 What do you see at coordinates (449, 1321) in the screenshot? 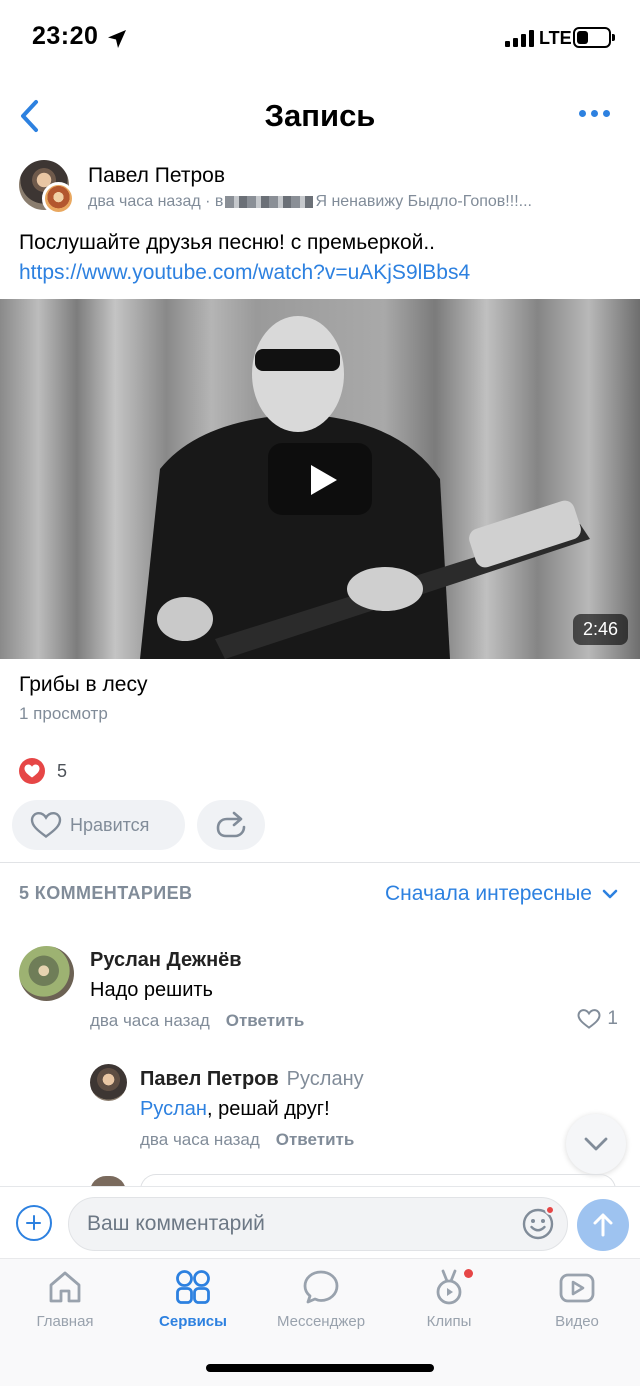
I see `tab-label: Клипы` at bounding box center [449, 1321].